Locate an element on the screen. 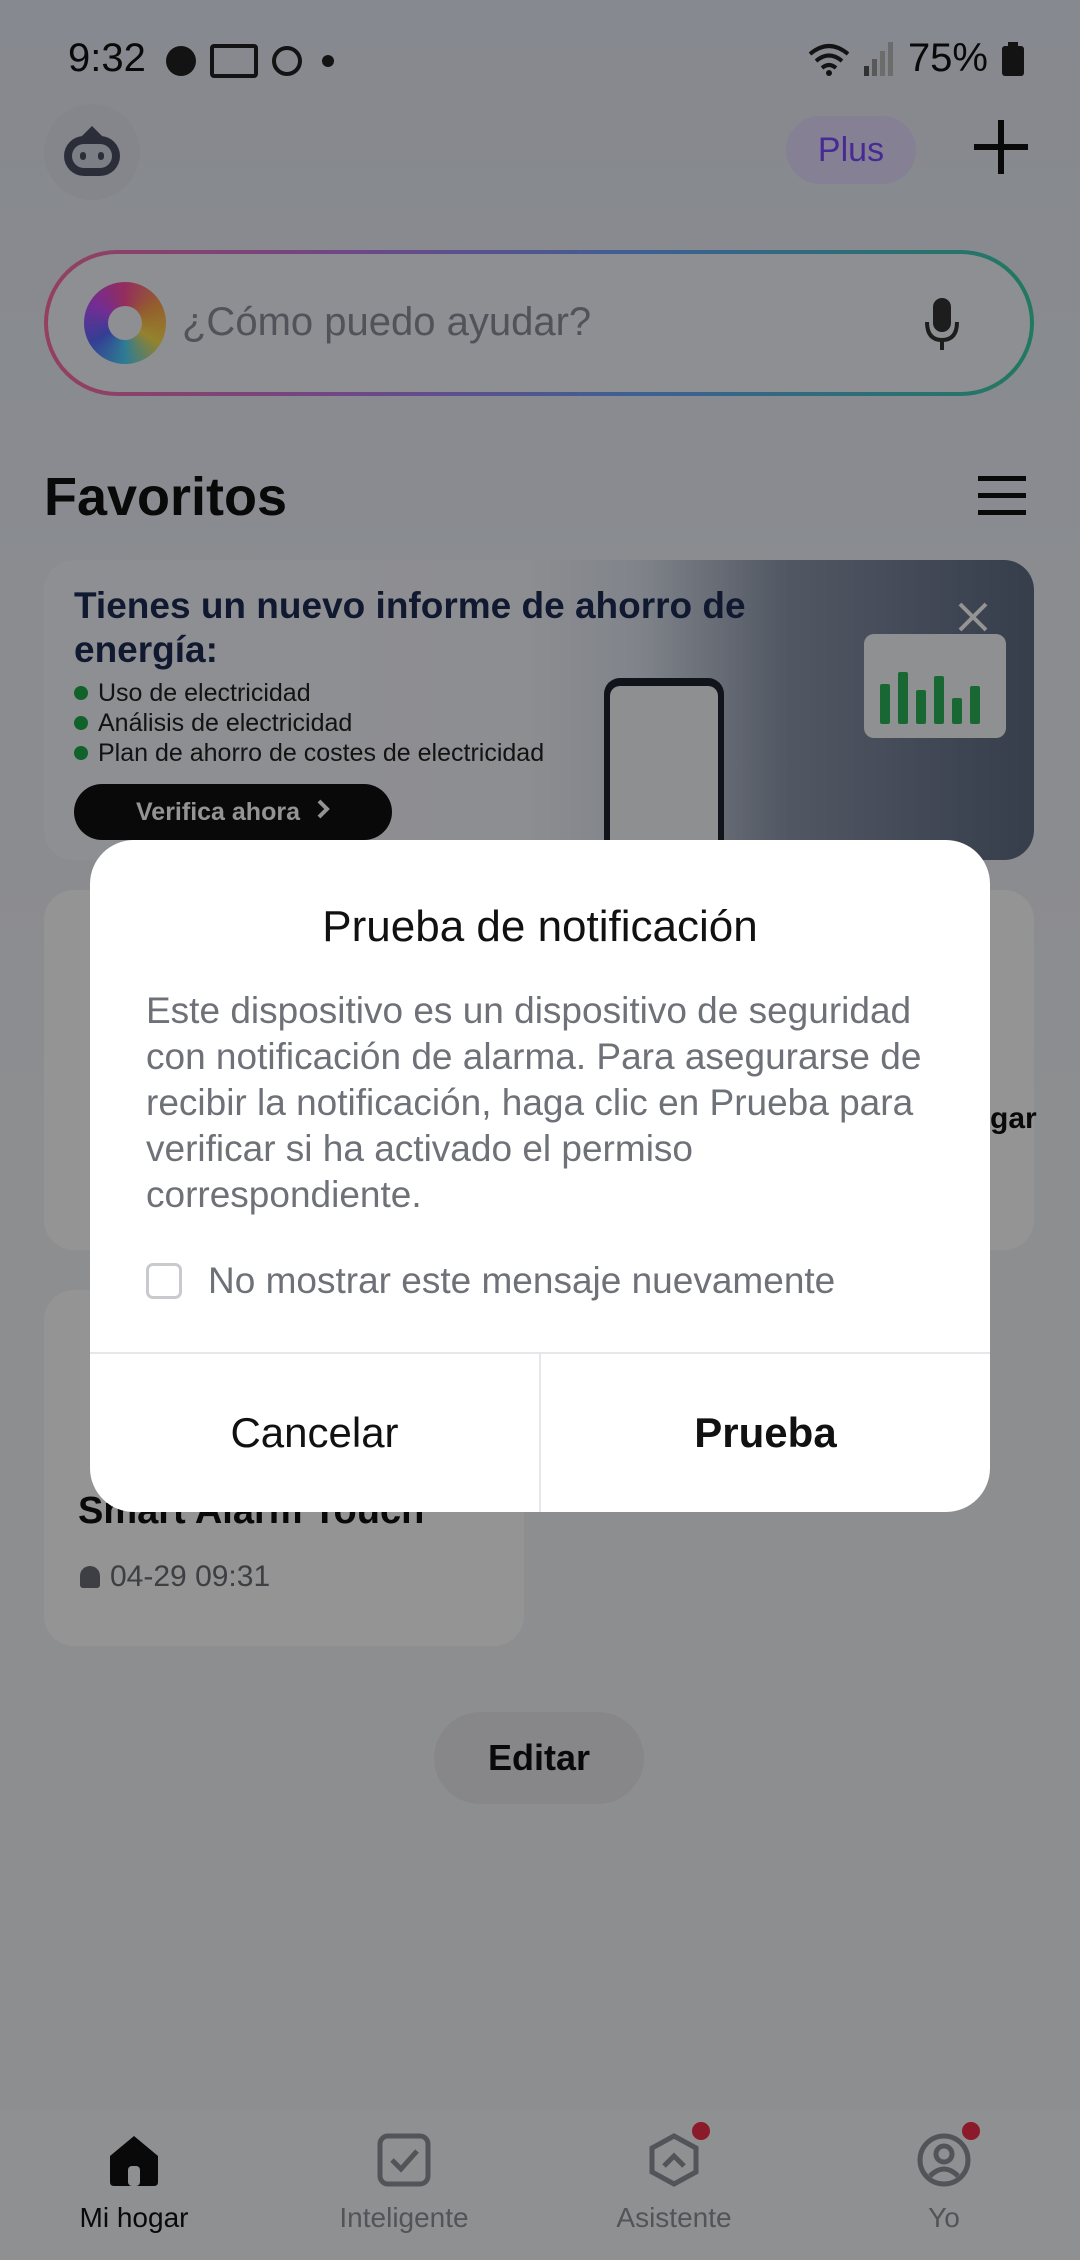 The width and height of the screenshot is (1080, 2260). dont-show-again-row: No mostrar este mensaje nuevamente is located at coordinates (490, 1281).